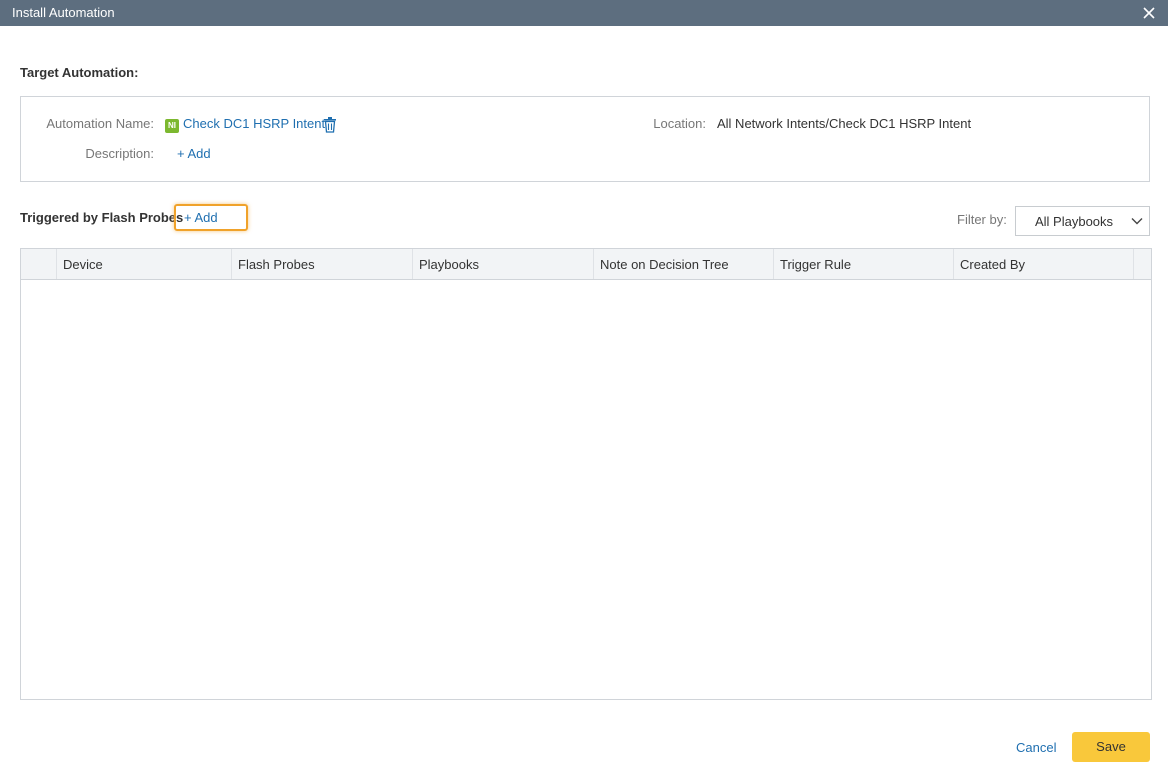 The width and height of the screenshot is (1168, 784). I want to click on title-bar: Install Automation, so click(584, 13).